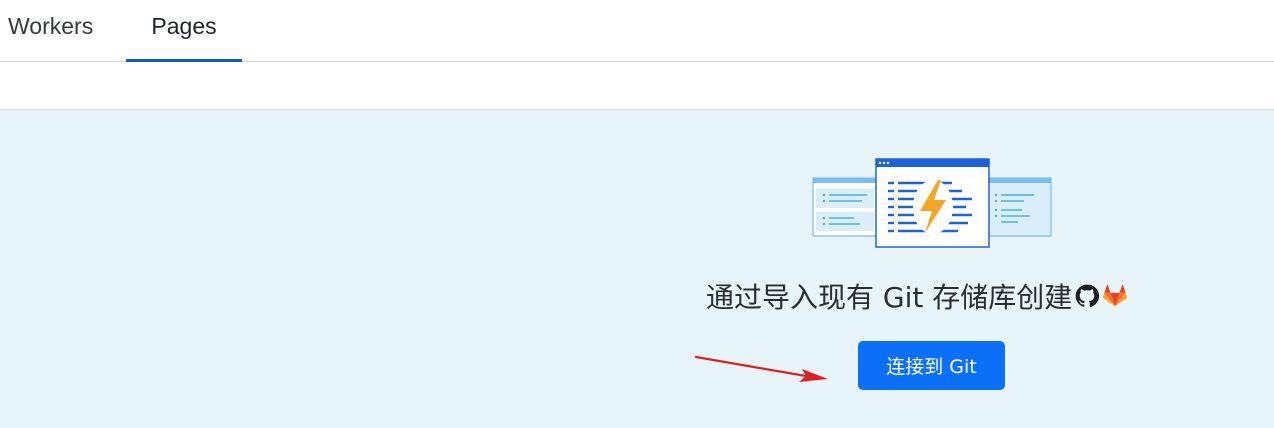 The width and height of the screenshot is (1274, 428). Describe the element at coordinates (1087, 295) in the screenshot. I see `github-icon` at that location.